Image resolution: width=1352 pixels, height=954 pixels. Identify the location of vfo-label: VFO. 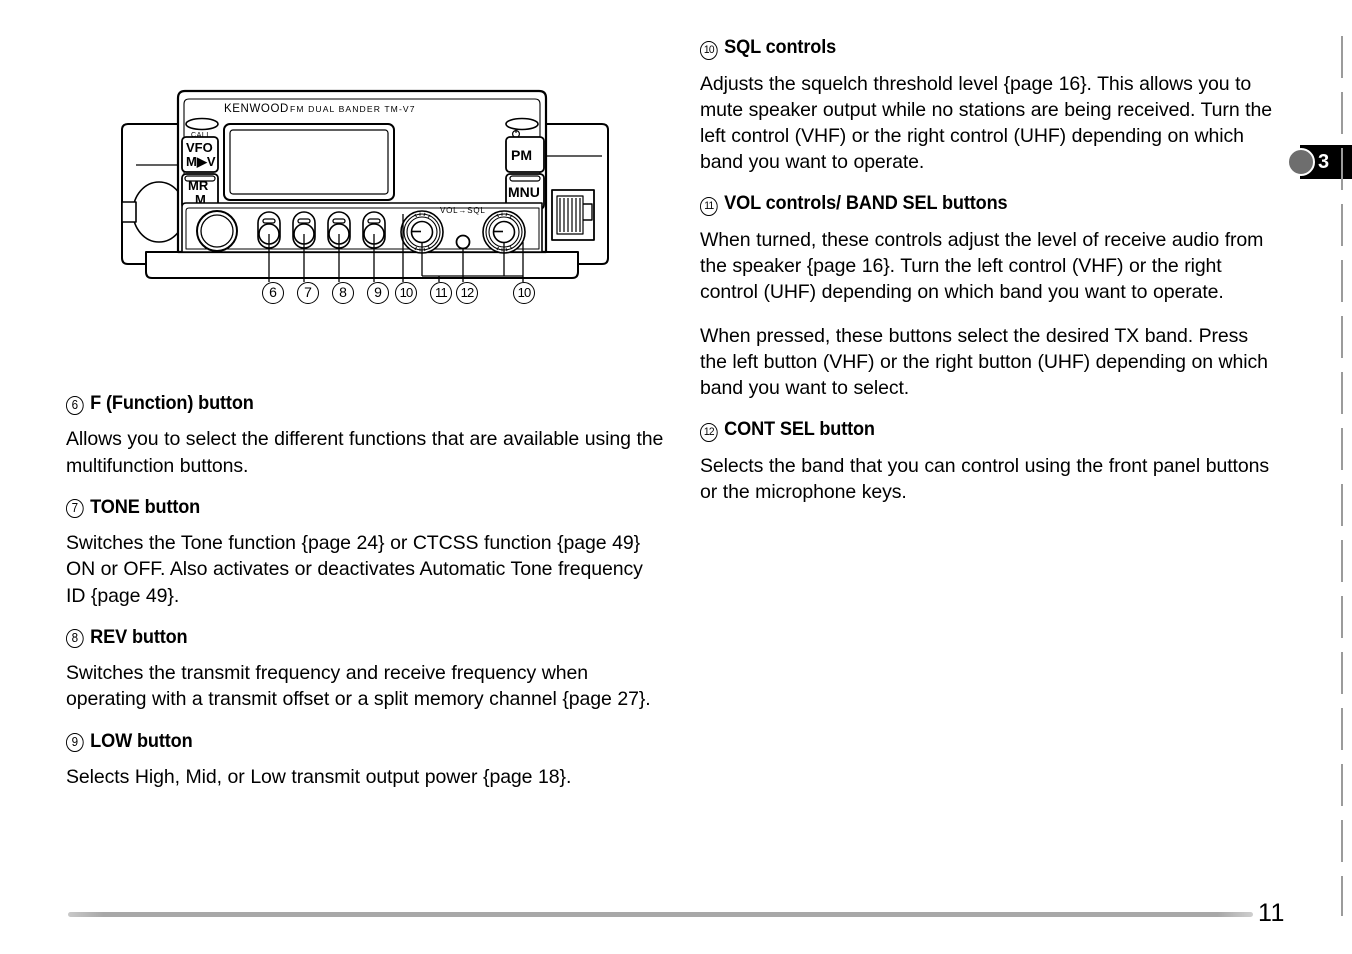
(199, 147).